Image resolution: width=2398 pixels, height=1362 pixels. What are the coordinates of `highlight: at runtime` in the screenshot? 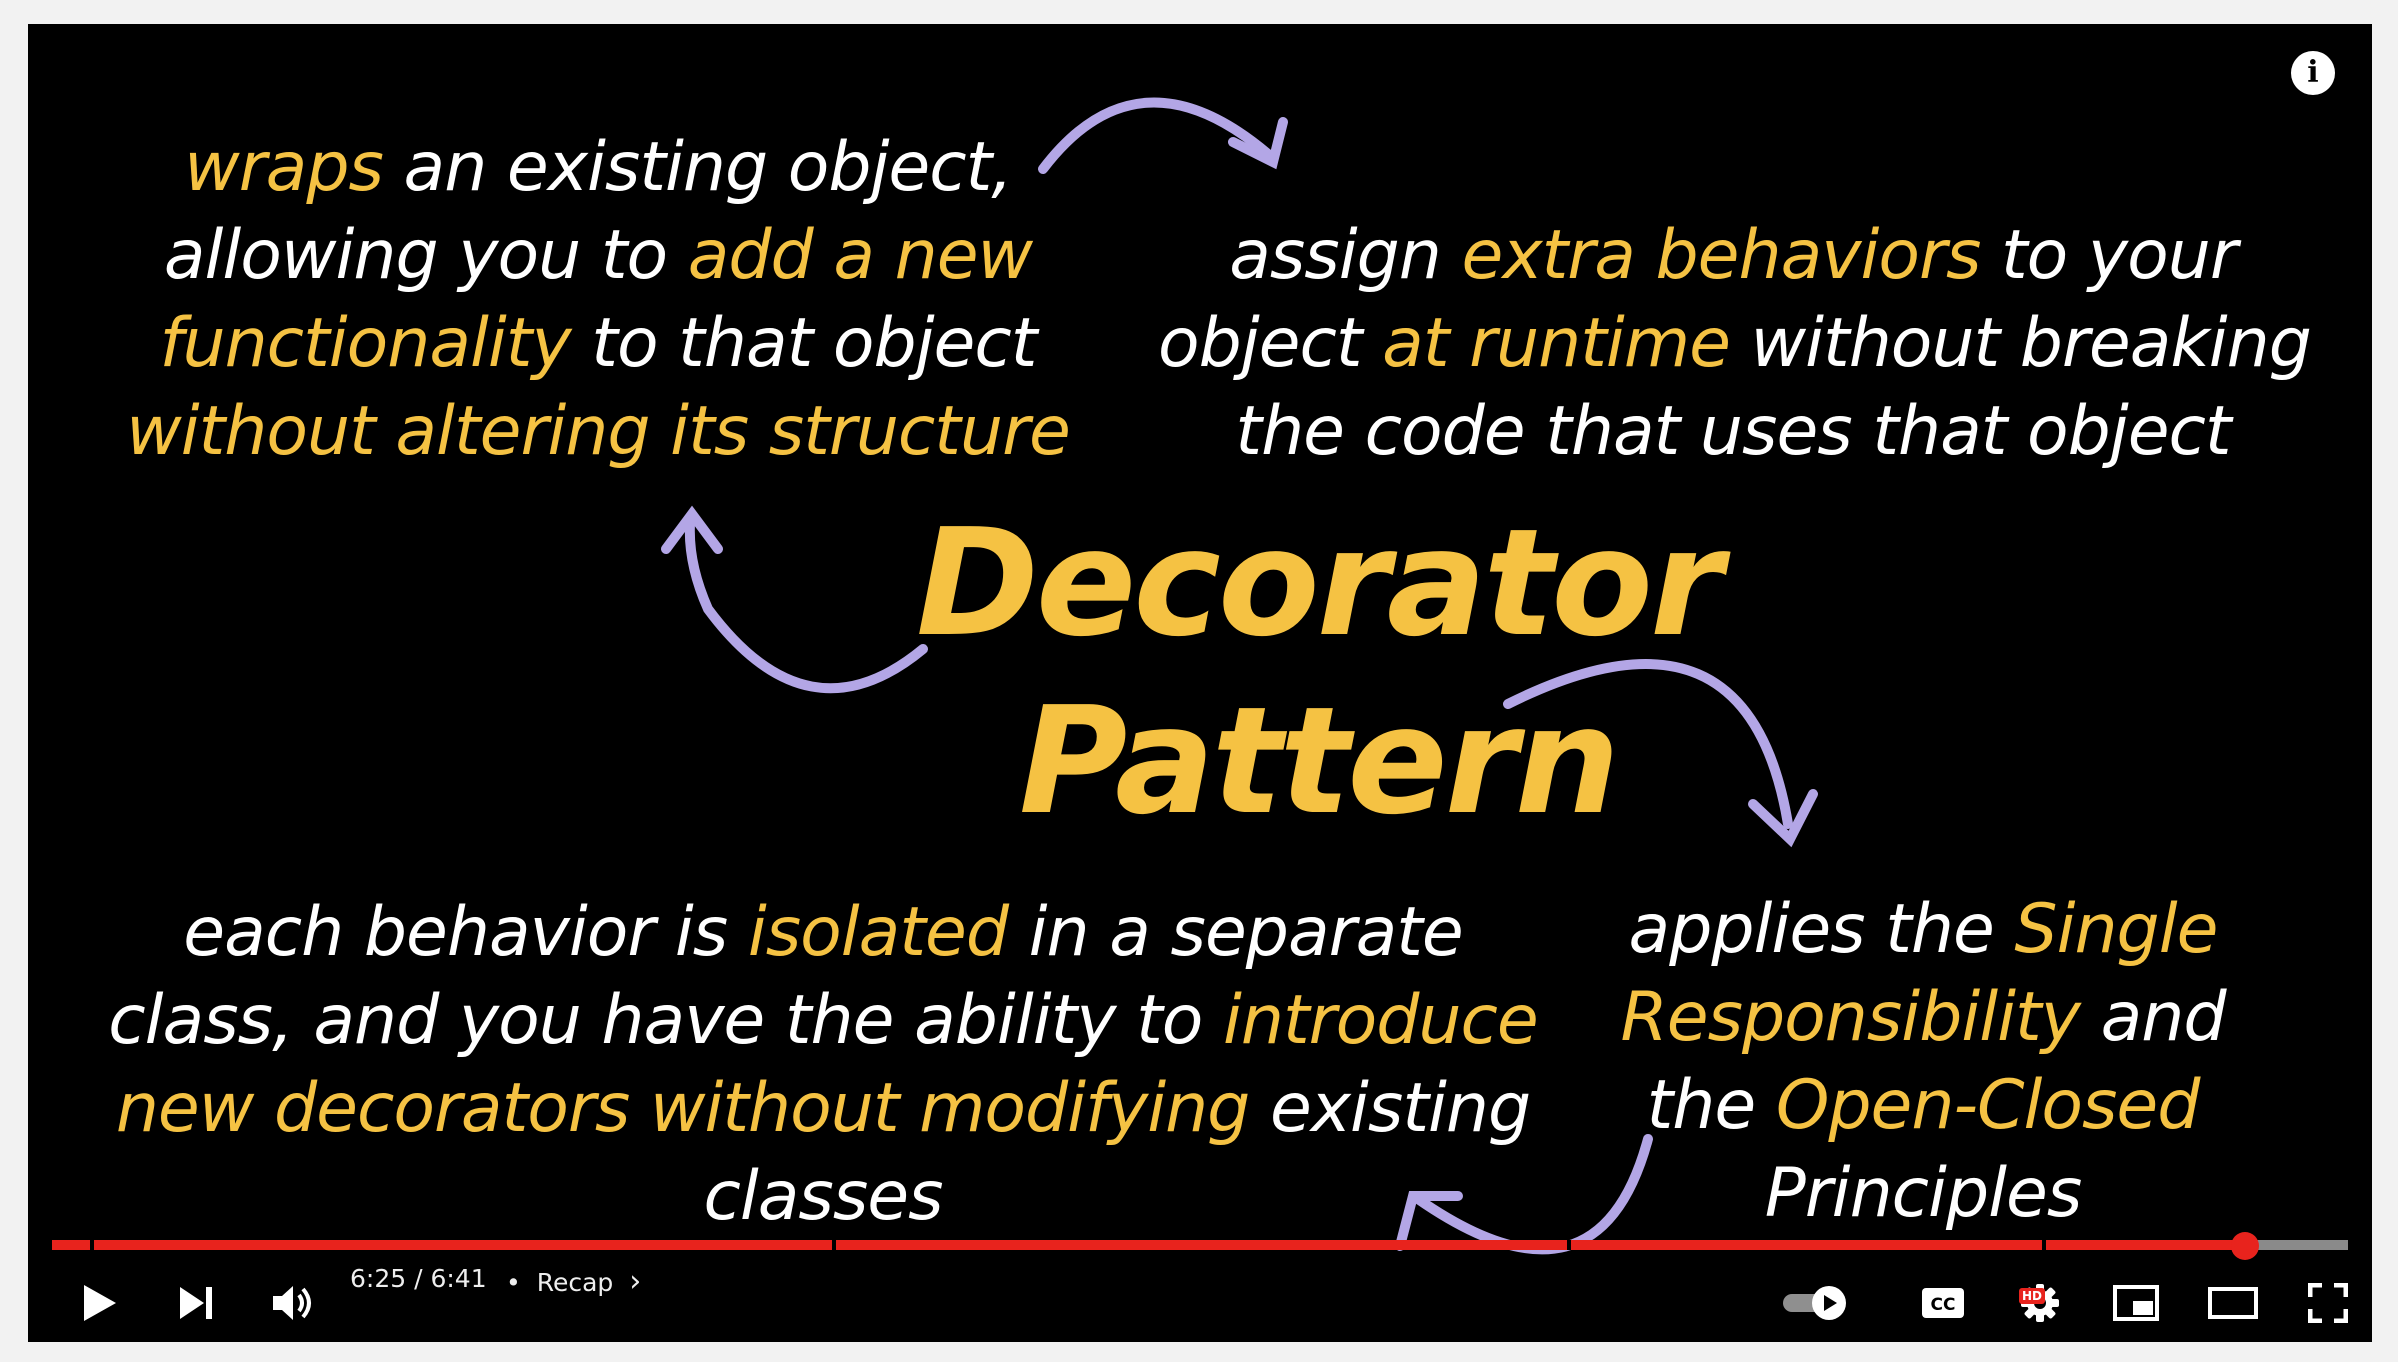 It's located at (1556, 343).